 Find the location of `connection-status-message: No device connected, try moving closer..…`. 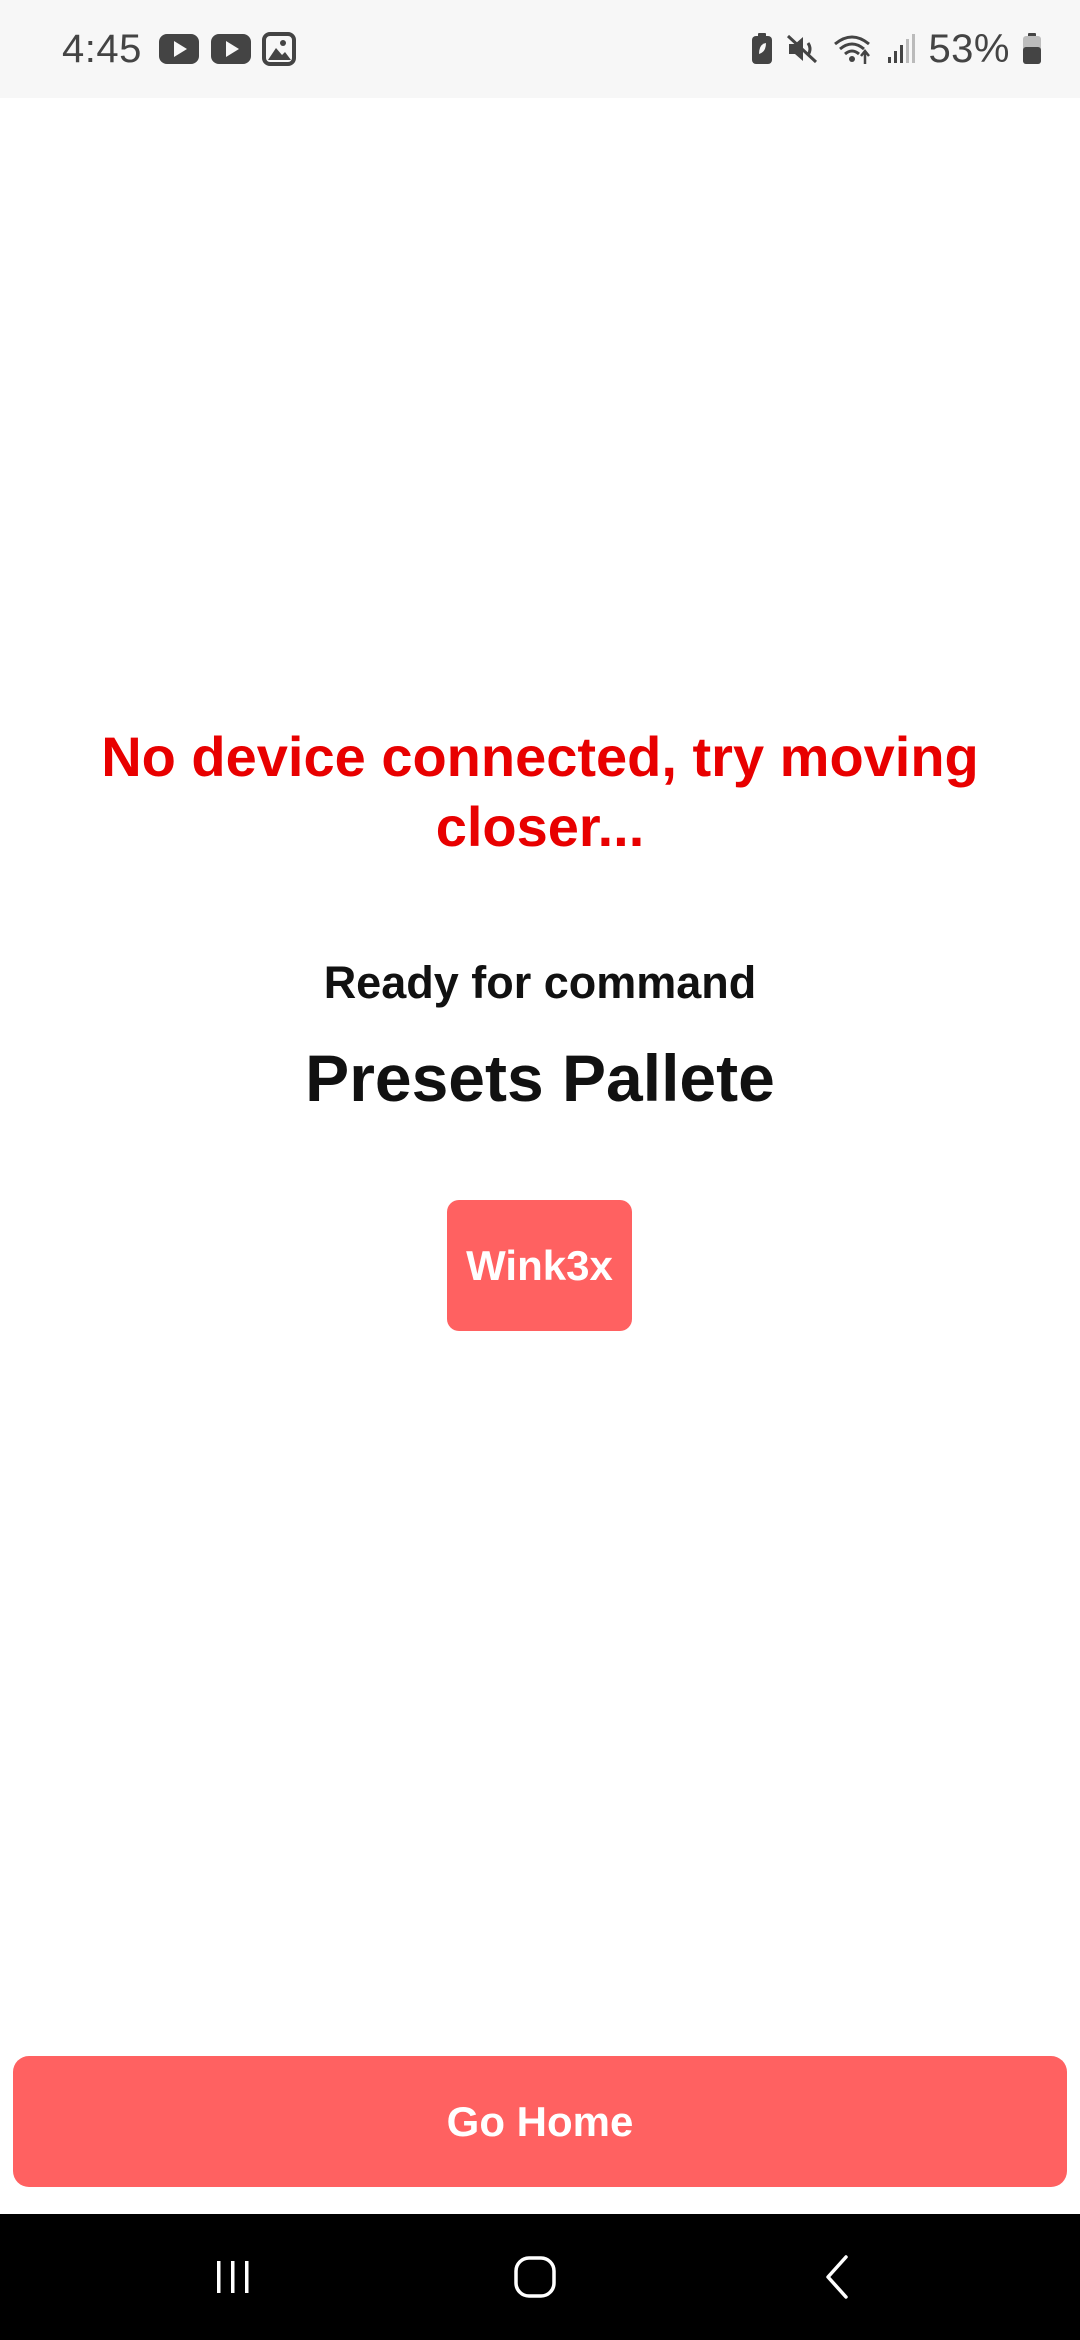

connection-status-message: No device connected, try moving closer..… is located at coordinates (540, 791).